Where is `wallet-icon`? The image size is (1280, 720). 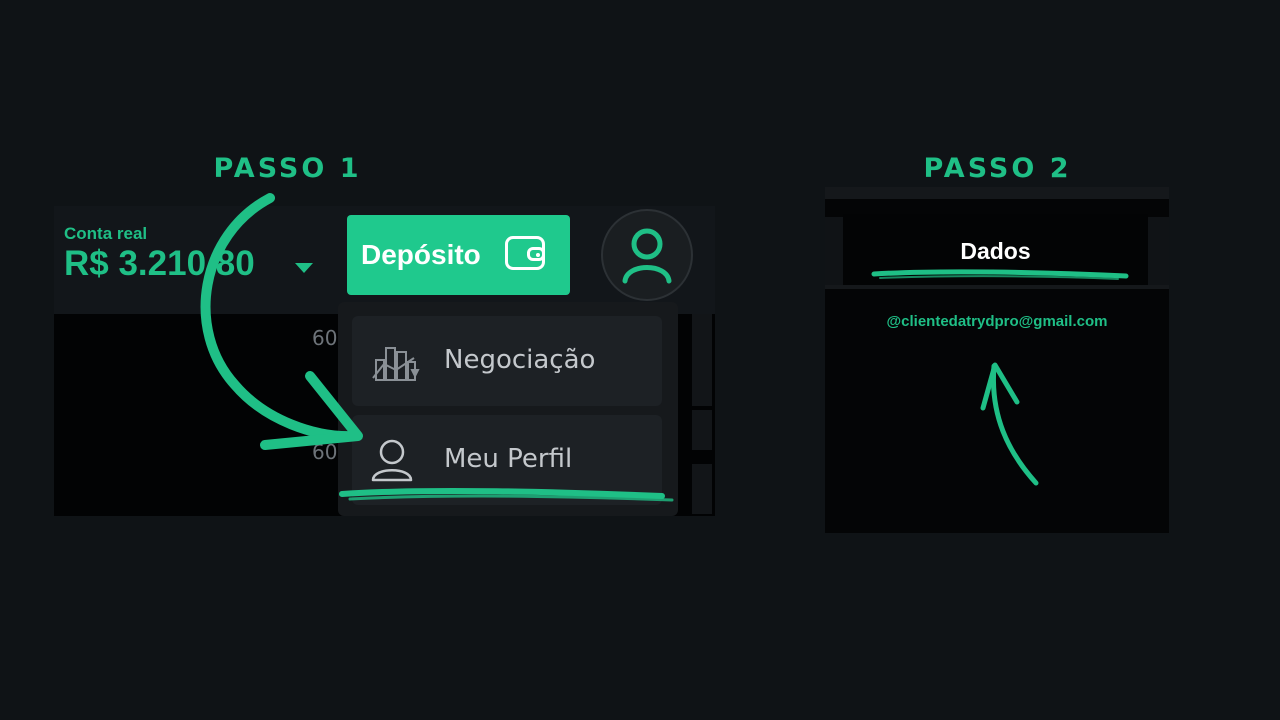 wallet-icon is located at coordinates (525, 253).